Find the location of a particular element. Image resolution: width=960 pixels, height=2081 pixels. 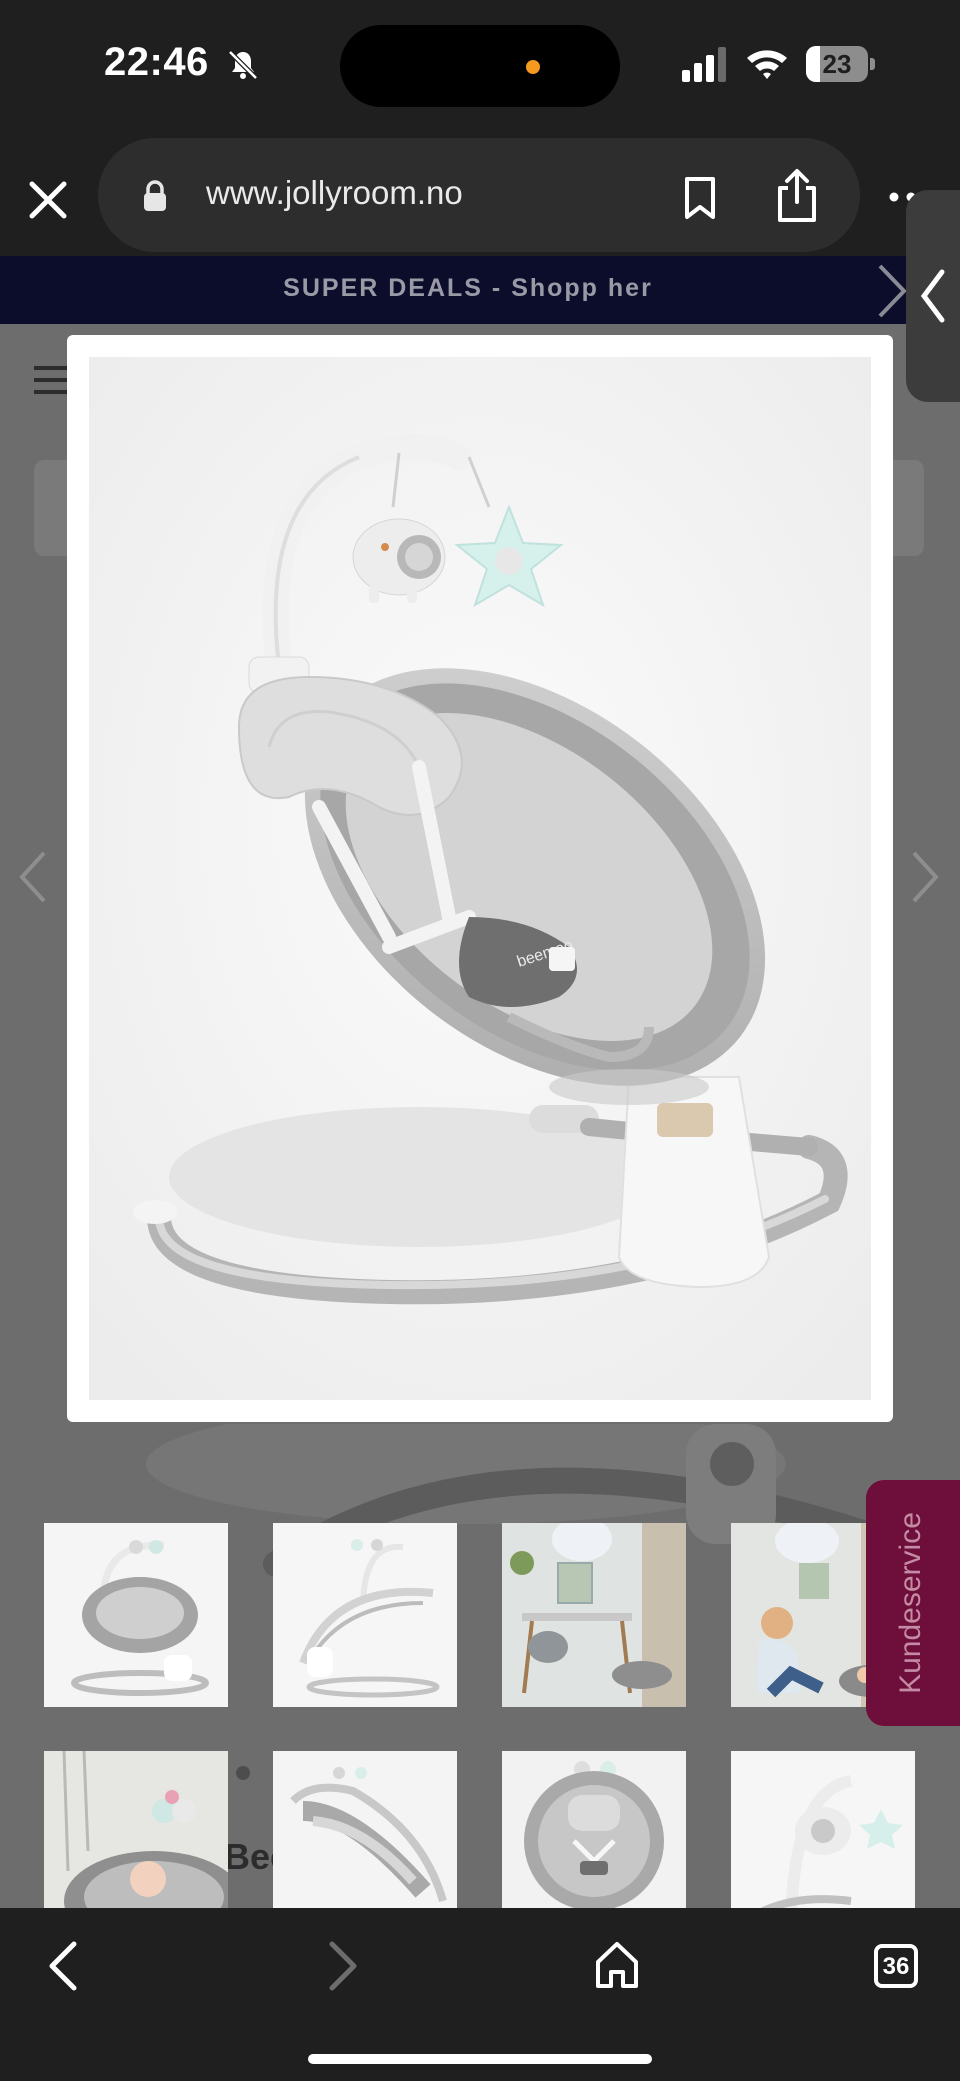

tabs-button: 36 is located at coordinates (896, 1966).